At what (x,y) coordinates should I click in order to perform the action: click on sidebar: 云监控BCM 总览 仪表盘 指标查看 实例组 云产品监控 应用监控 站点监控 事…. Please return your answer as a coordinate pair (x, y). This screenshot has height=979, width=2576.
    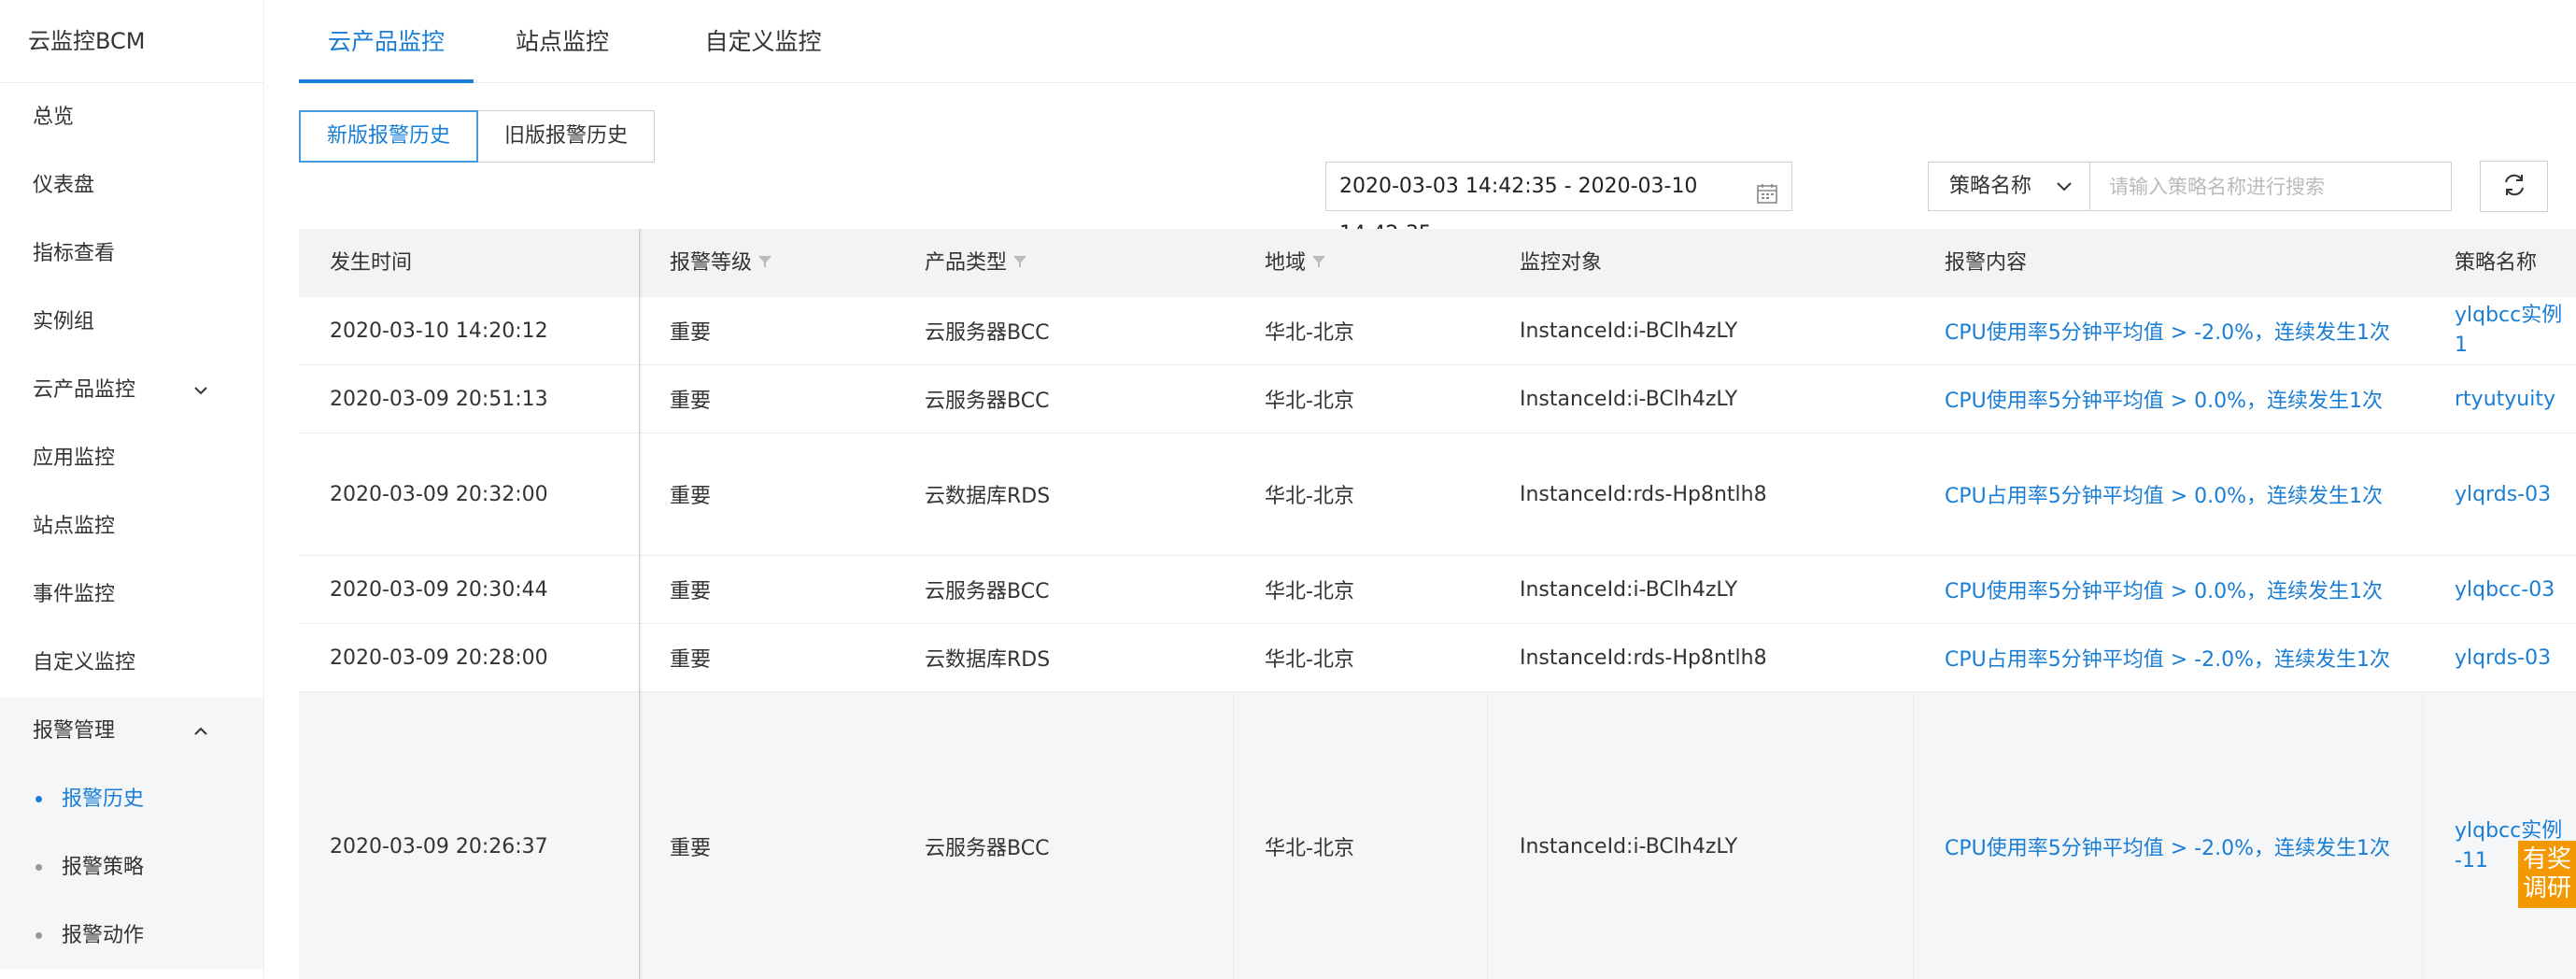
    Looking at the image, I should click on (132, 489).